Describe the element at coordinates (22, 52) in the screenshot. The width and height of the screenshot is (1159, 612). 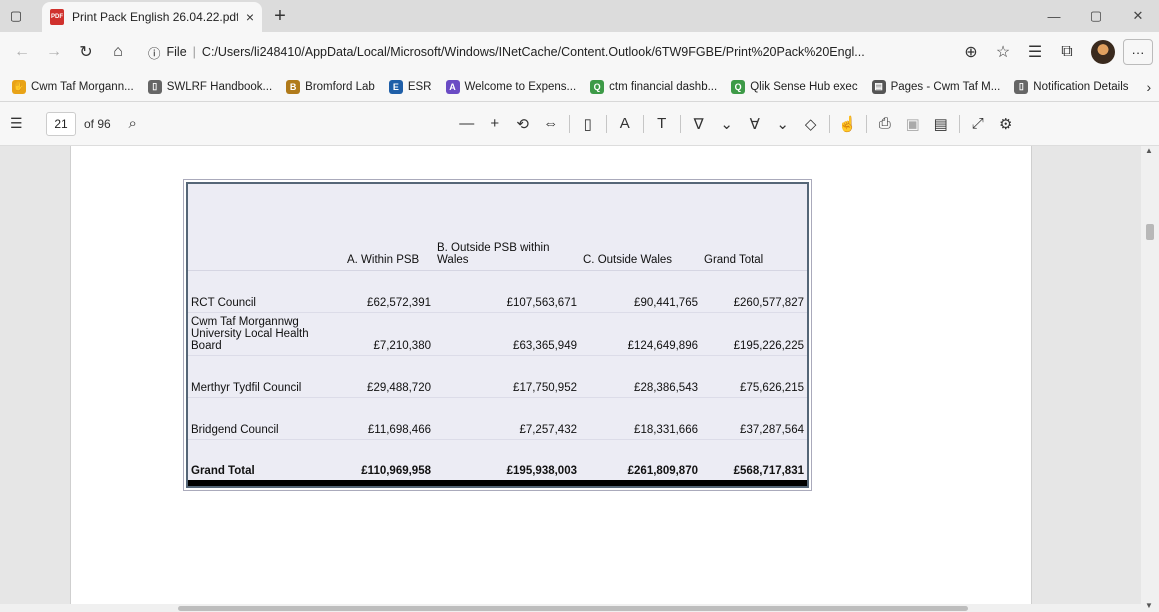
I see `back-icon: ←` at that location.